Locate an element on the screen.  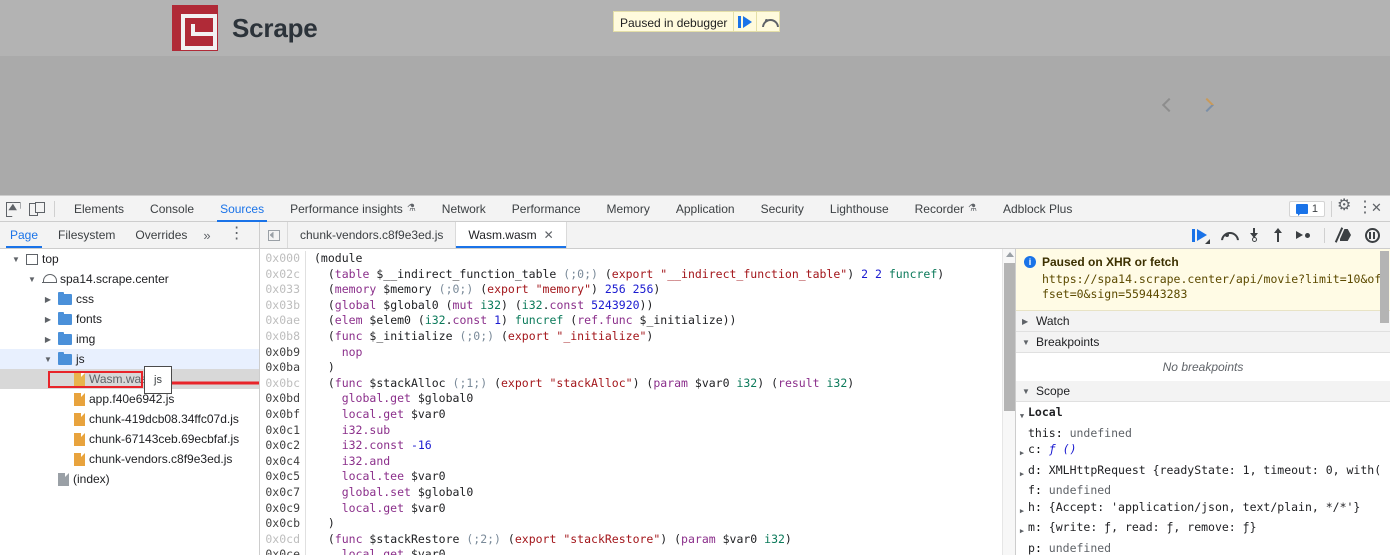
tree-item-index: (index) is located at coordinates (129, 479).